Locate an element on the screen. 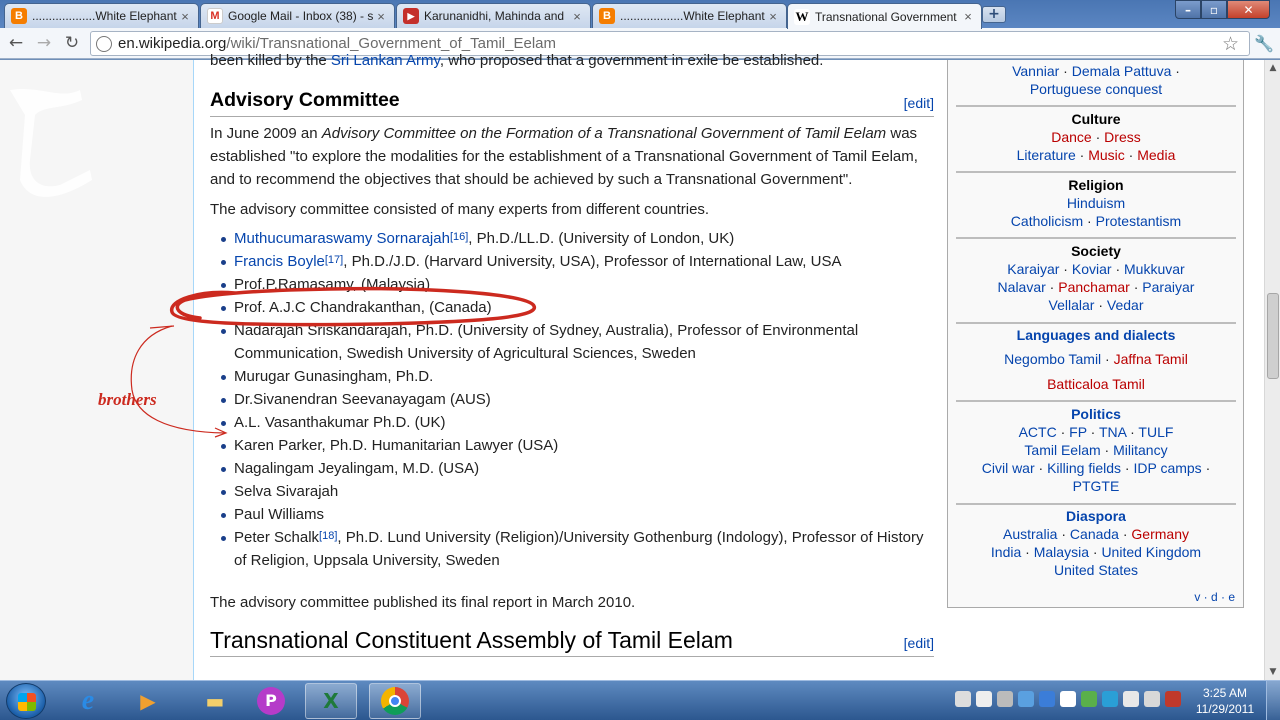 This screenshot has width=1280, height=720. internet-explorer-icon: e is located at coordinates (88, 701).